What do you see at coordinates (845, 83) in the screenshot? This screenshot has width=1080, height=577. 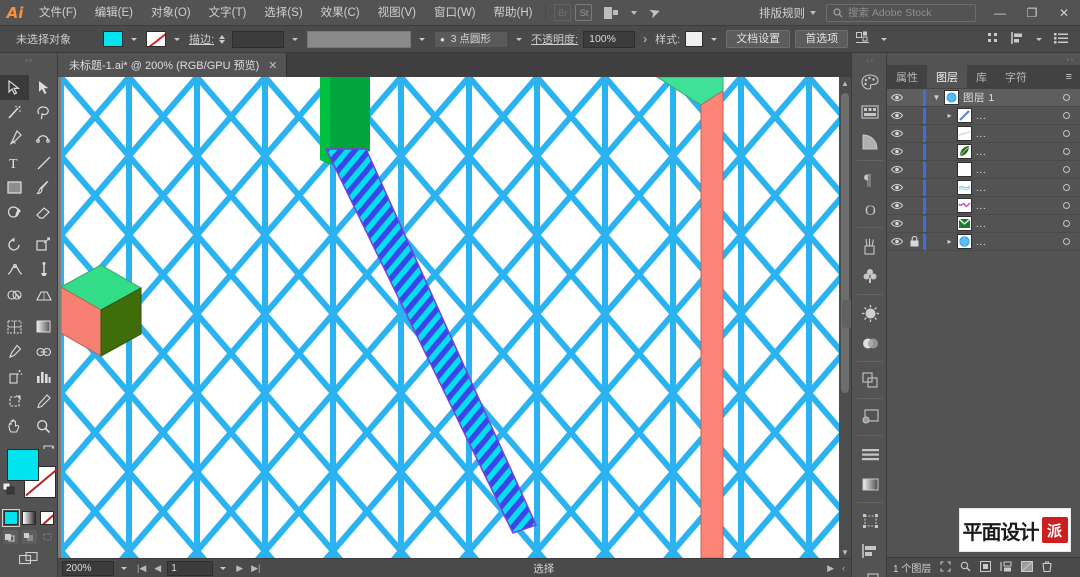 I see `scroll-up-icon: ▲` at bounding box center [845, 83].